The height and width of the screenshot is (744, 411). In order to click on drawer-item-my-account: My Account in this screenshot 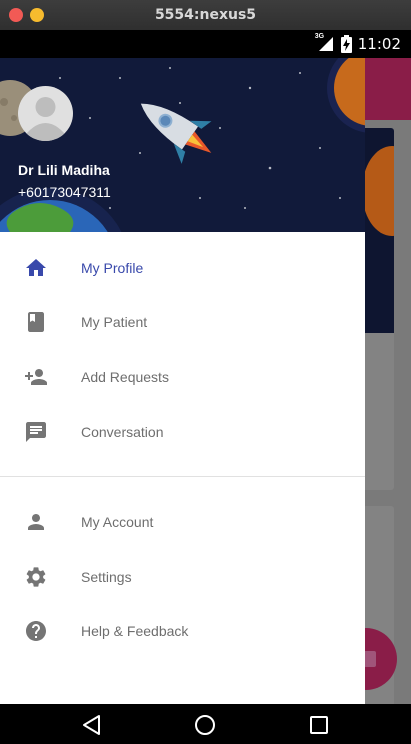, I will do `click(182, 522)`.